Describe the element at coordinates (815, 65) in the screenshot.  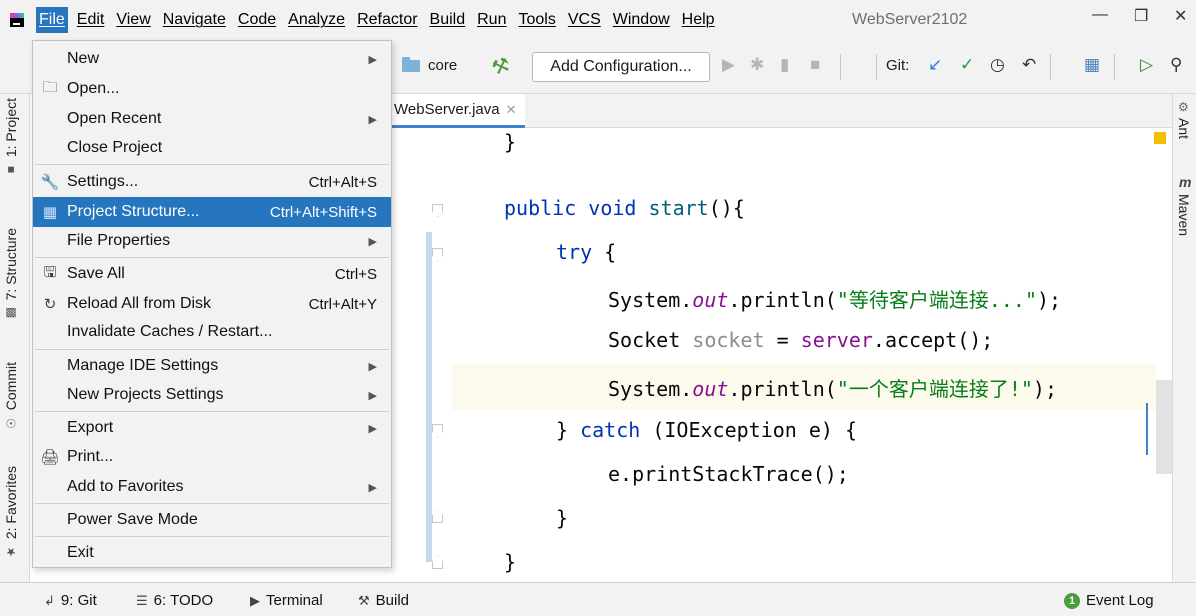
I see `stop-icon: ■` at that location.